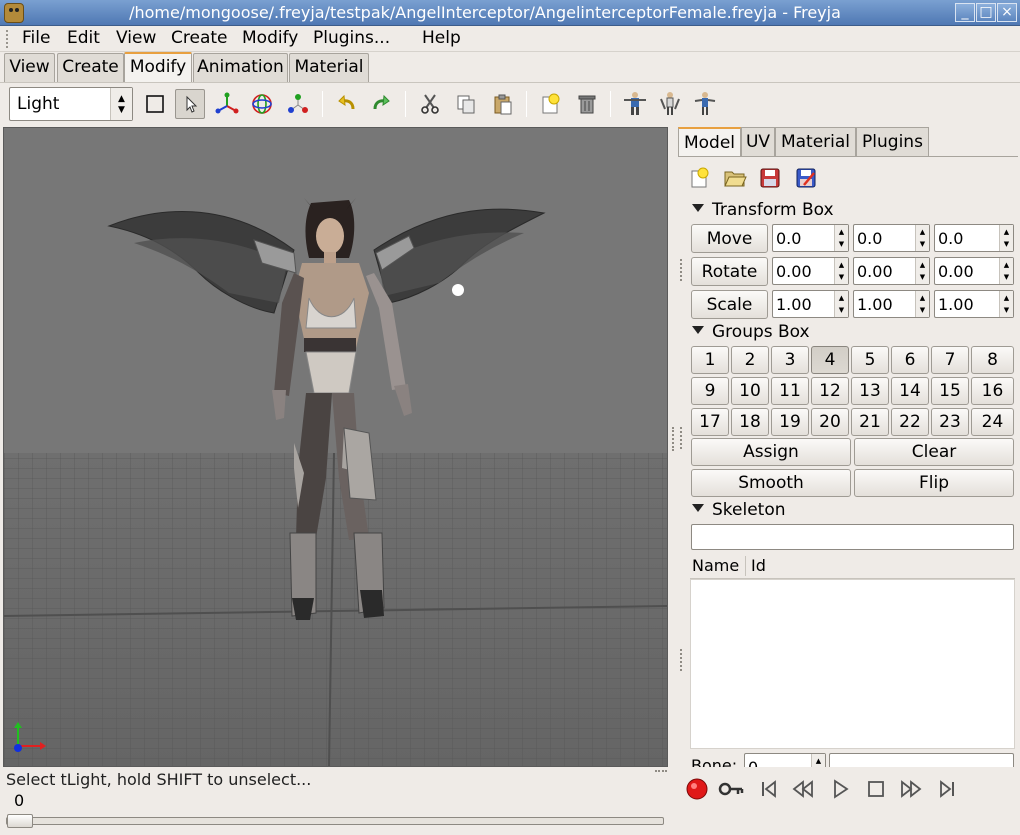  What do you see at coordinates (769, 789) in the screenshot?
I see `go-start-icon` at bounding box center [769, 789].